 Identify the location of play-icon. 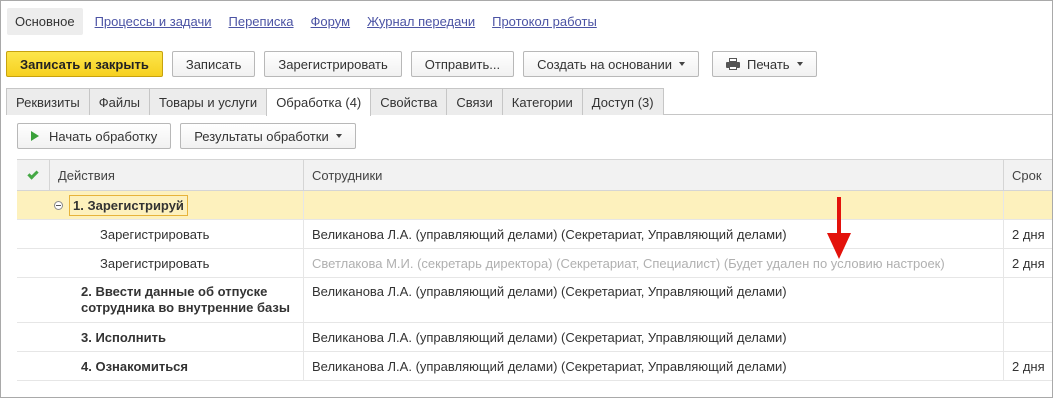
(35, 136).